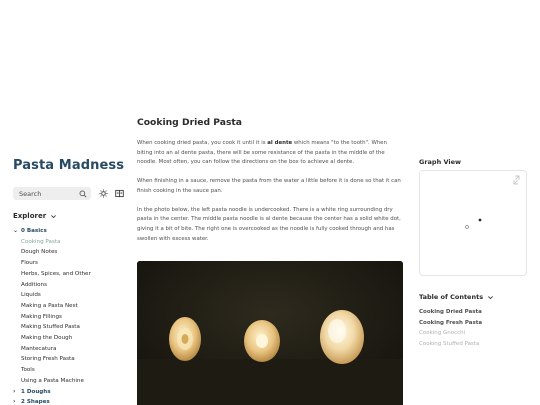 The image size is (540, 405). What do you see at coordinates (73, 327) in the screenshot?
I see `file-item: Making Stuffed Pasta` at bounding box center [73, 327].